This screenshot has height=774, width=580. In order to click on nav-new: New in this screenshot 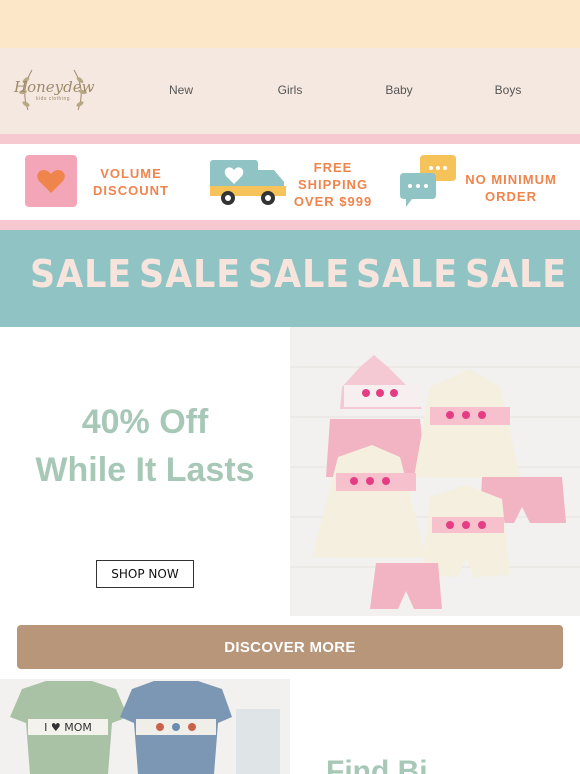, I will do `click(181, 90)`.